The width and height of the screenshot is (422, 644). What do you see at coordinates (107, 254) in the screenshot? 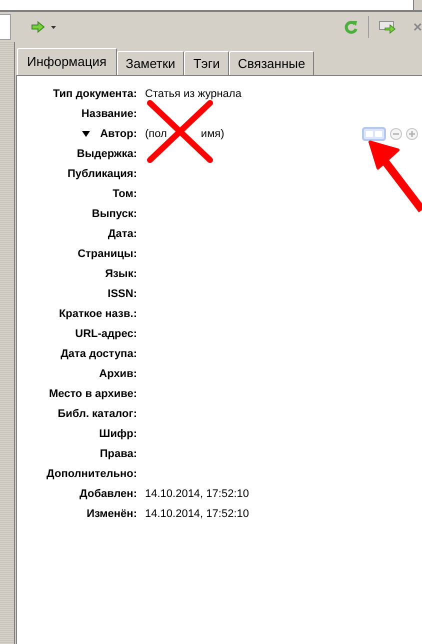
I see `field-label: Страницы:` at bounding box center [107, 254].